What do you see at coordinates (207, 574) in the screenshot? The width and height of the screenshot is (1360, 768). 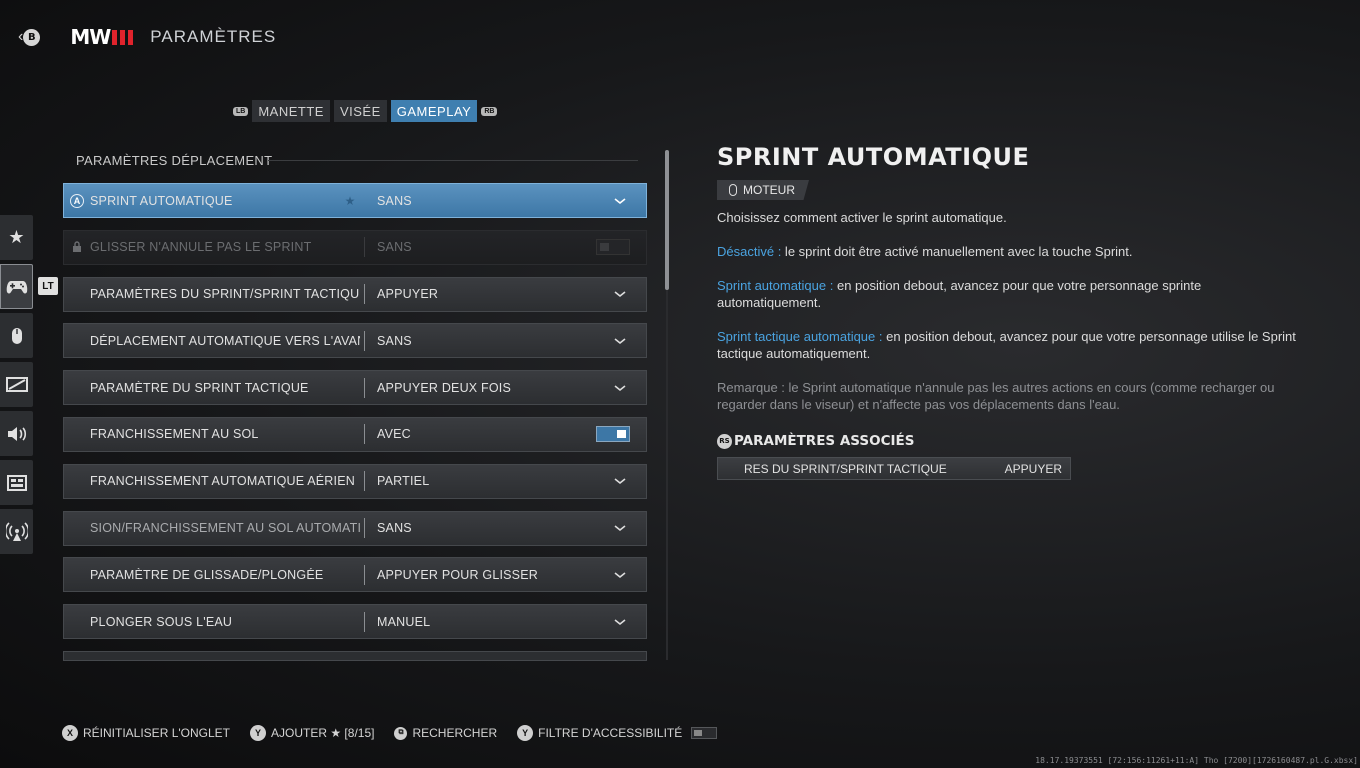 I see `setting-label: PARAMÈTRE DE GLISSADE/PLONGÉE` at bounding box center [207, 574].